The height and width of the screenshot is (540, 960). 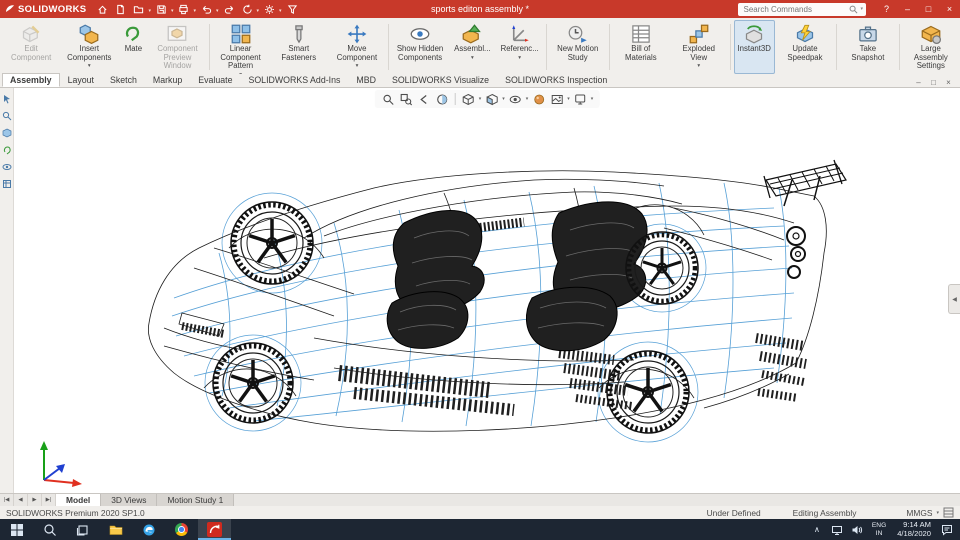 I want to click on start-button, so click(x=16, y=529).